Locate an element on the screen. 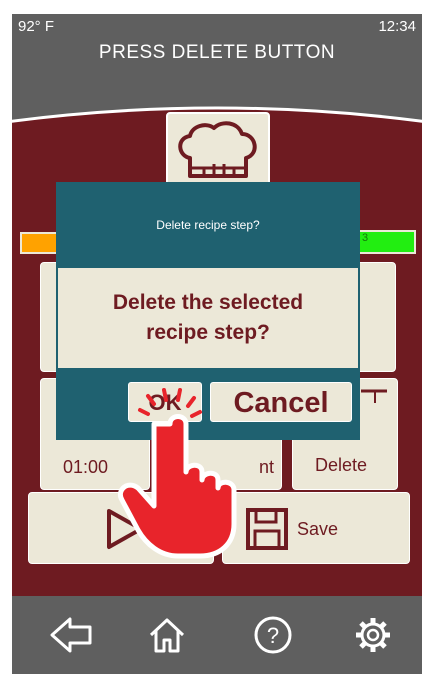 The height and width of the screenshot is (674, 422). dialog-message-line1: Delete the selected is located at coordinates (208, 302).